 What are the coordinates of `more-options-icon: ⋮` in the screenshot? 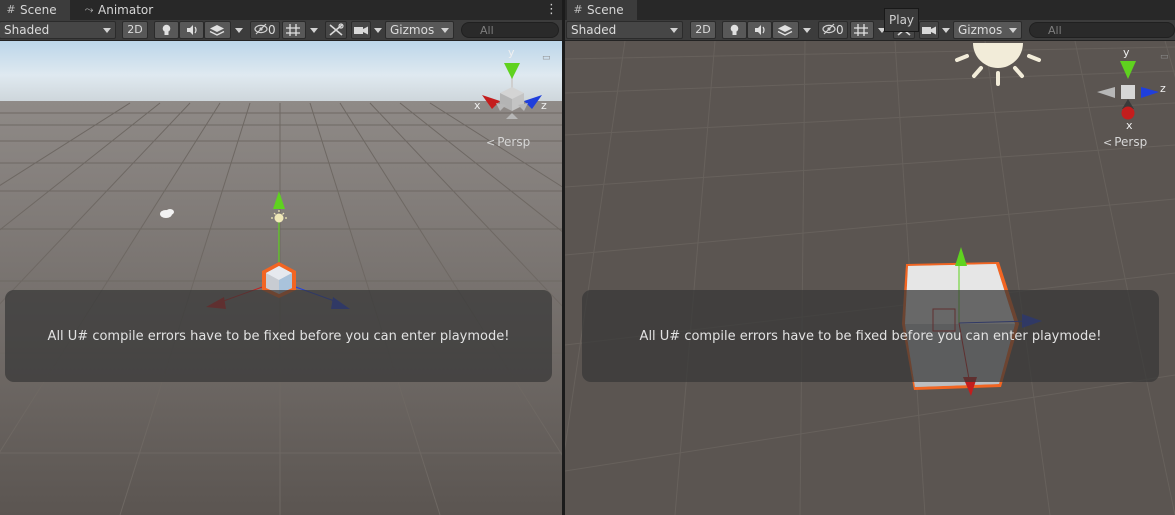 It's located at (551, 10).